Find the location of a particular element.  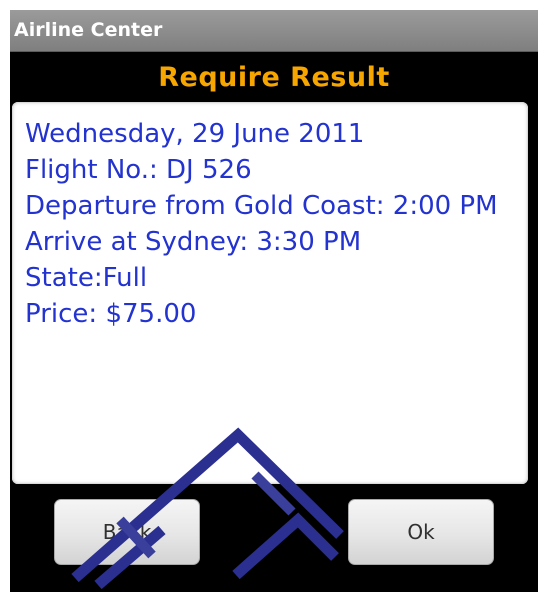

result-price: Price: $75.00 is located at coordinates (111, 314).